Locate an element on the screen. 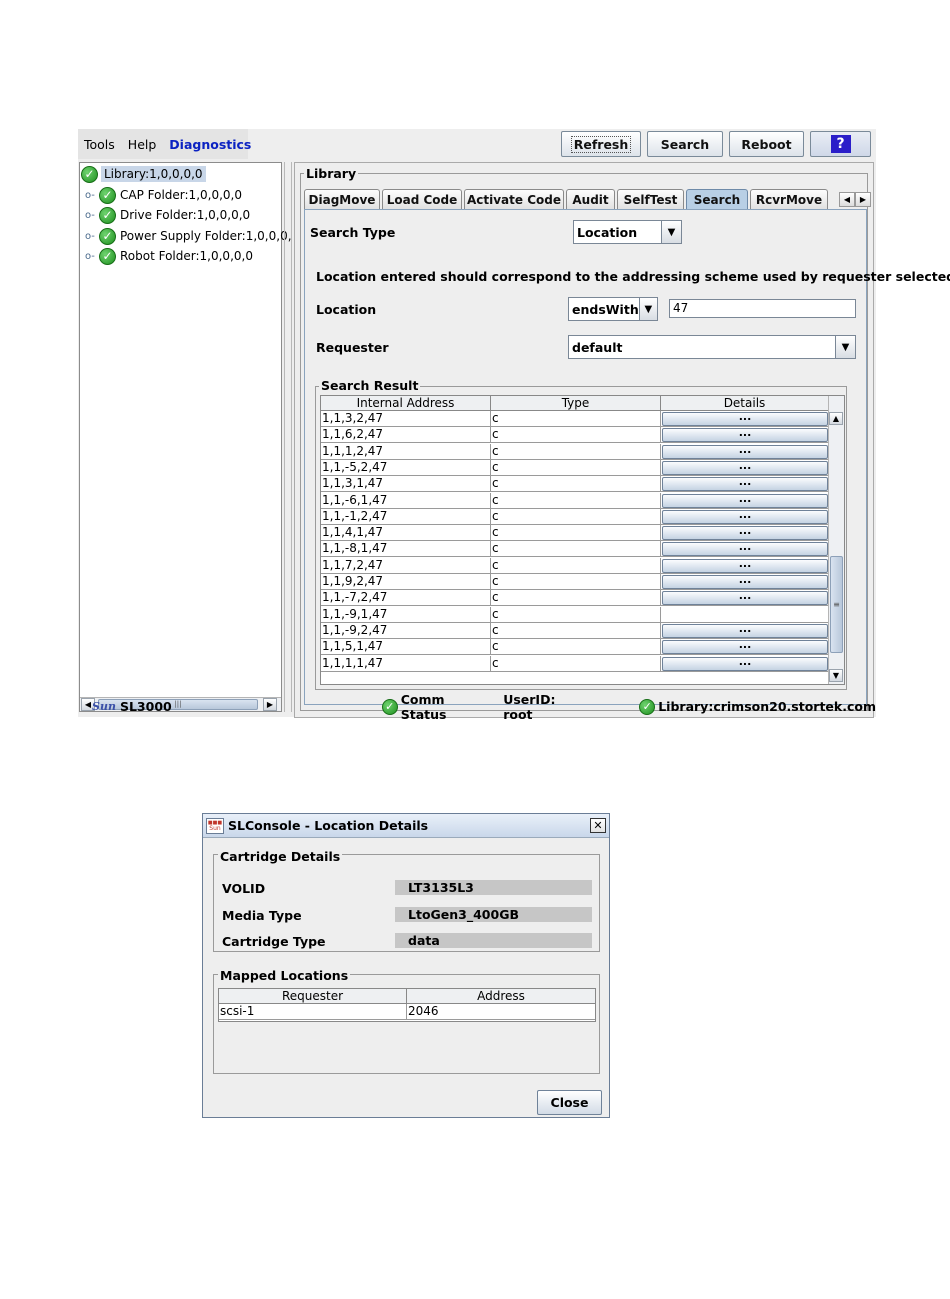 The image size is (950, 1299). help-button: ? is located at coordinates (840, 144).